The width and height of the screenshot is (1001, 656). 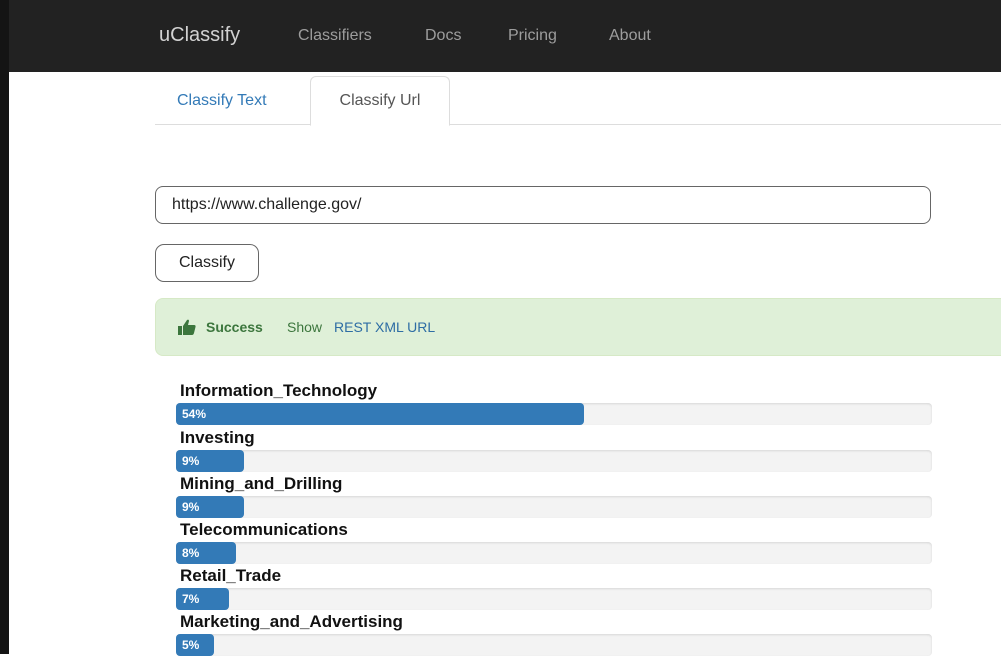 What do you see at coordinates (234, 327) in the screenshot?
I see `success-label: Success` at bounding box center [234, 327].